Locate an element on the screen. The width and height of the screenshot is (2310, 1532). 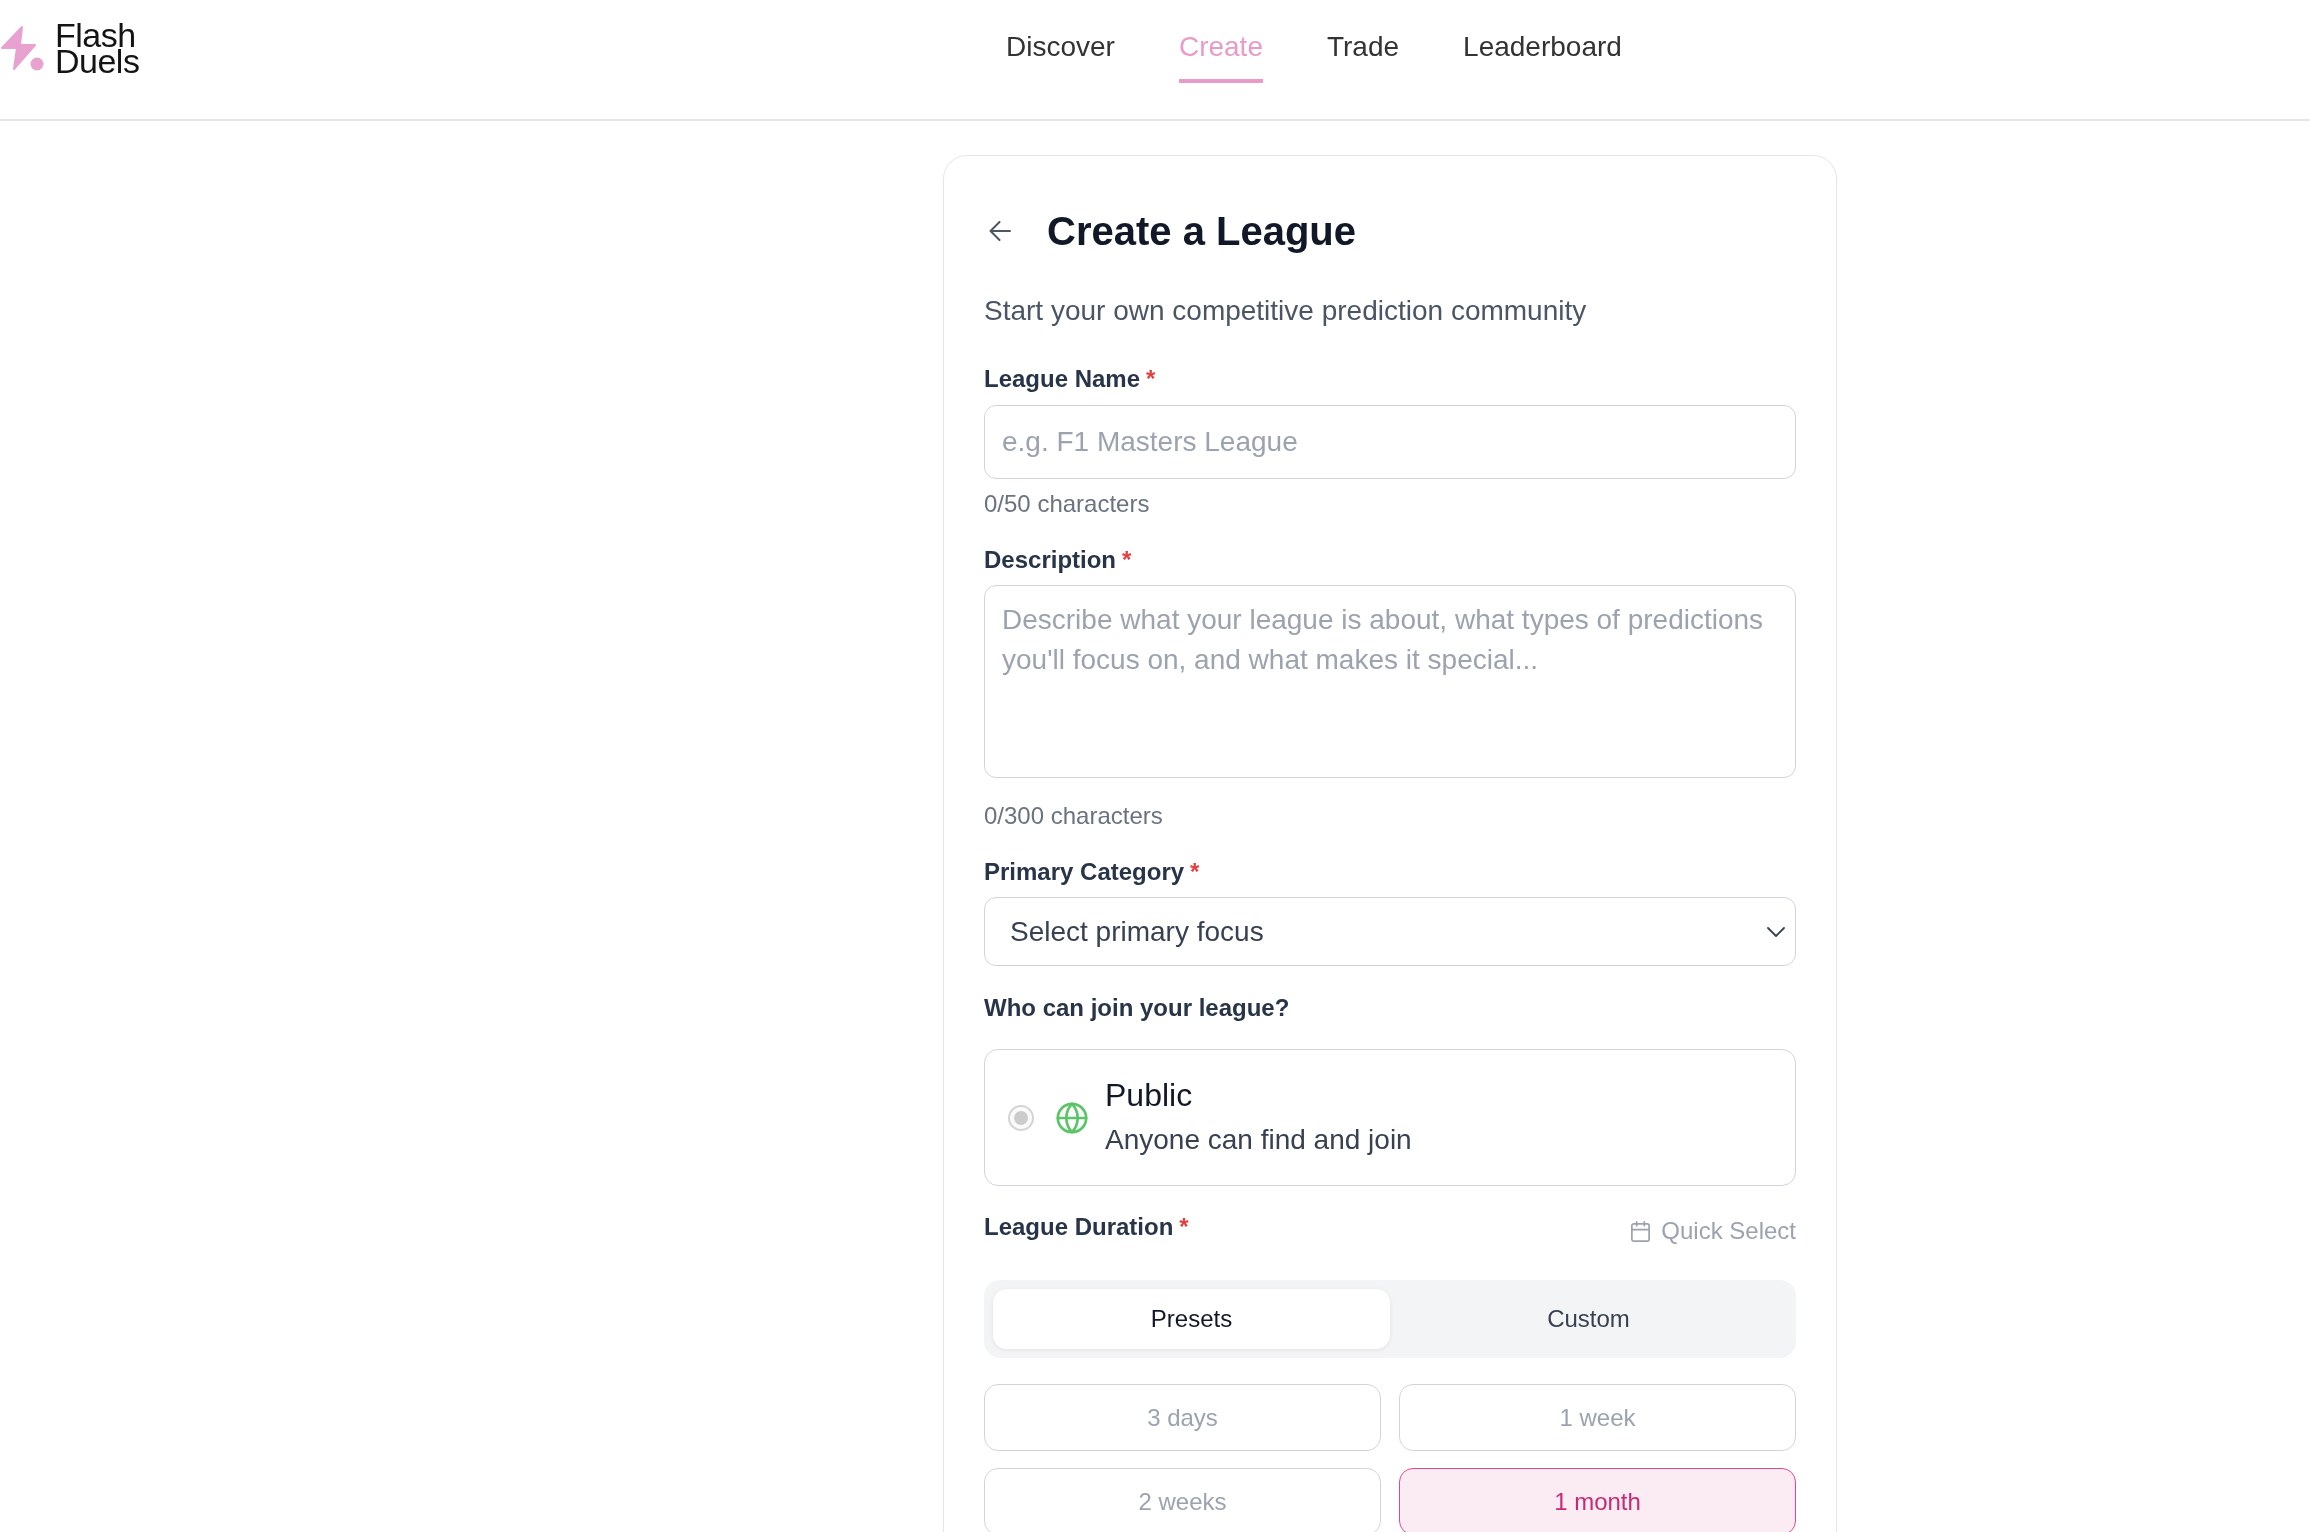
back-button is located at coordinates (1000, 231).